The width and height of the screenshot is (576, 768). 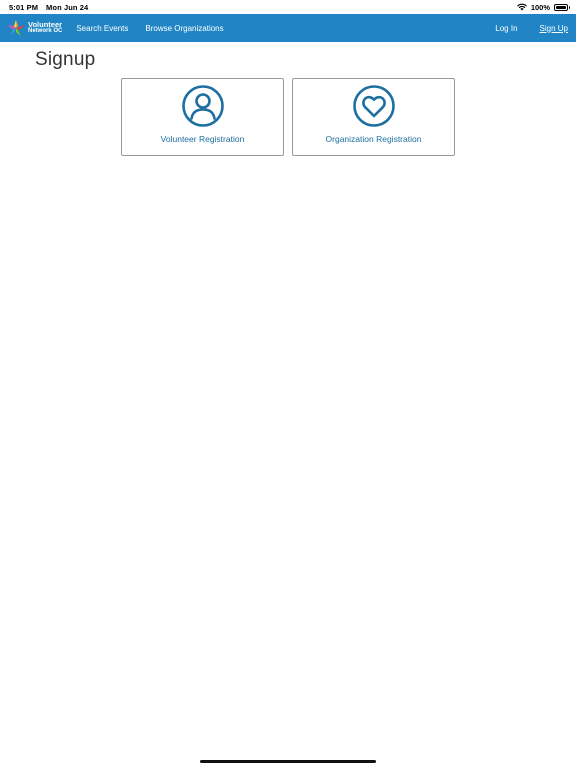 I want to click on battery-icon, so click(x=562, y=7).